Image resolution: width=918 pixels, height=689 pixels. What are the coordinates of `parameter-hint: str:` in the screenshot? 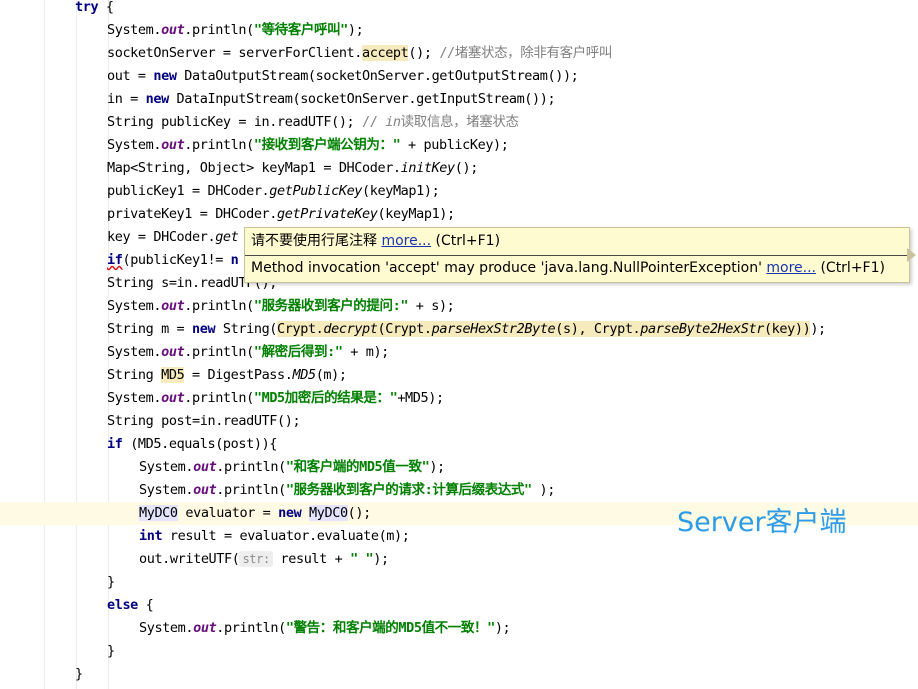 It's located at (256, 559).